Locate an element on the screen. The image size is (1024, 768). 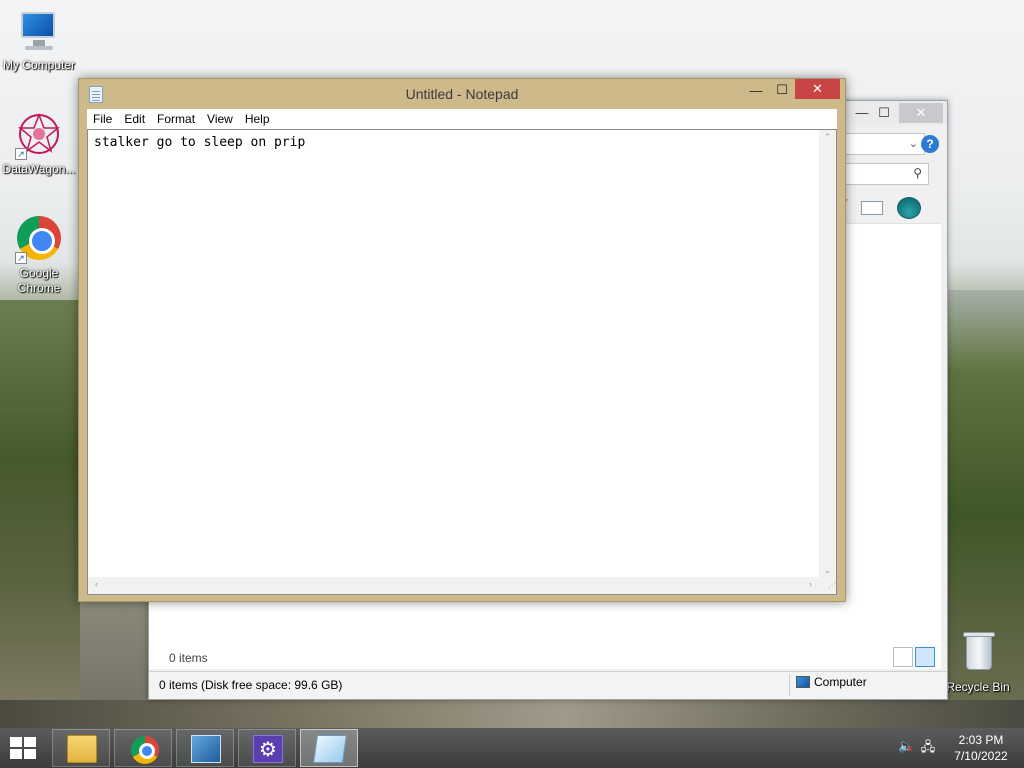
network-icon: 🖧 is located at coordinates (928, 747).